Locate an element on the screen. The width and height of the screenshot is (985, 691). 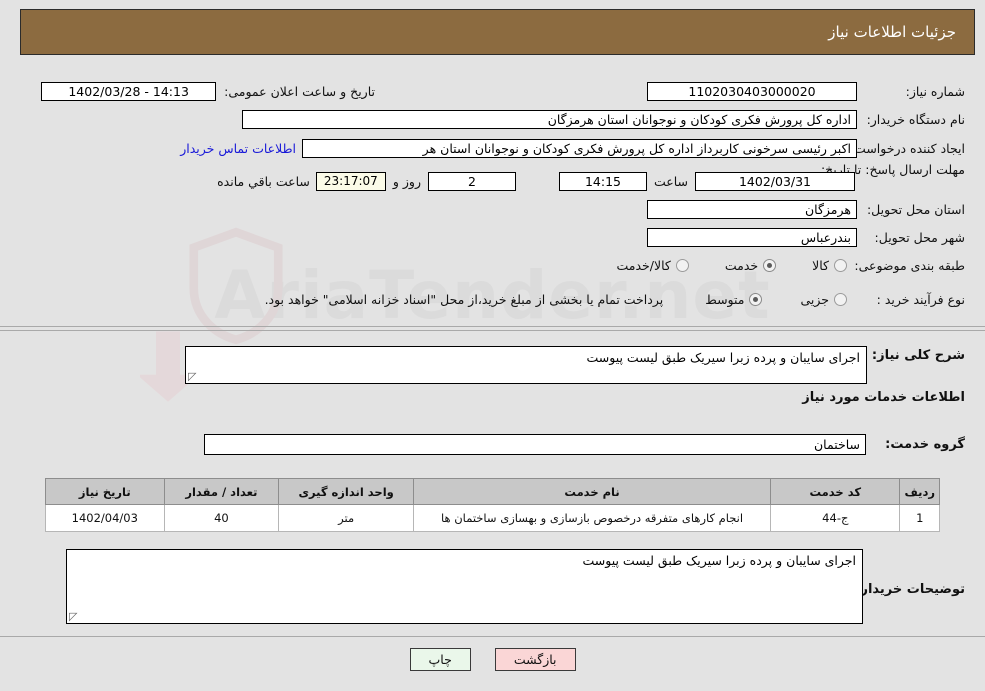
cell-index: 1 is located at coordinates (919, 518).